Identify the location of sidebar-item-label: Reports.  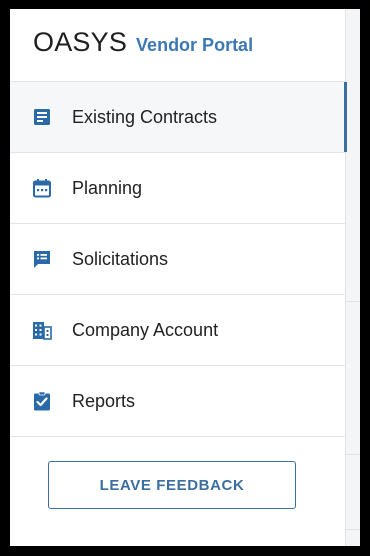
(104, 400).